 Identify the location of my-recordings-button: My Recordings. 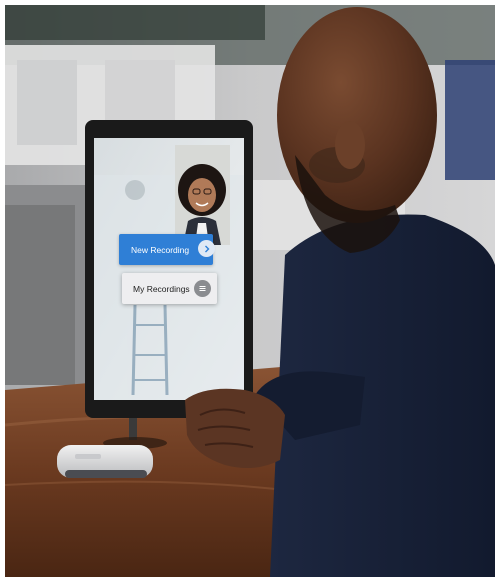
(169, 288).